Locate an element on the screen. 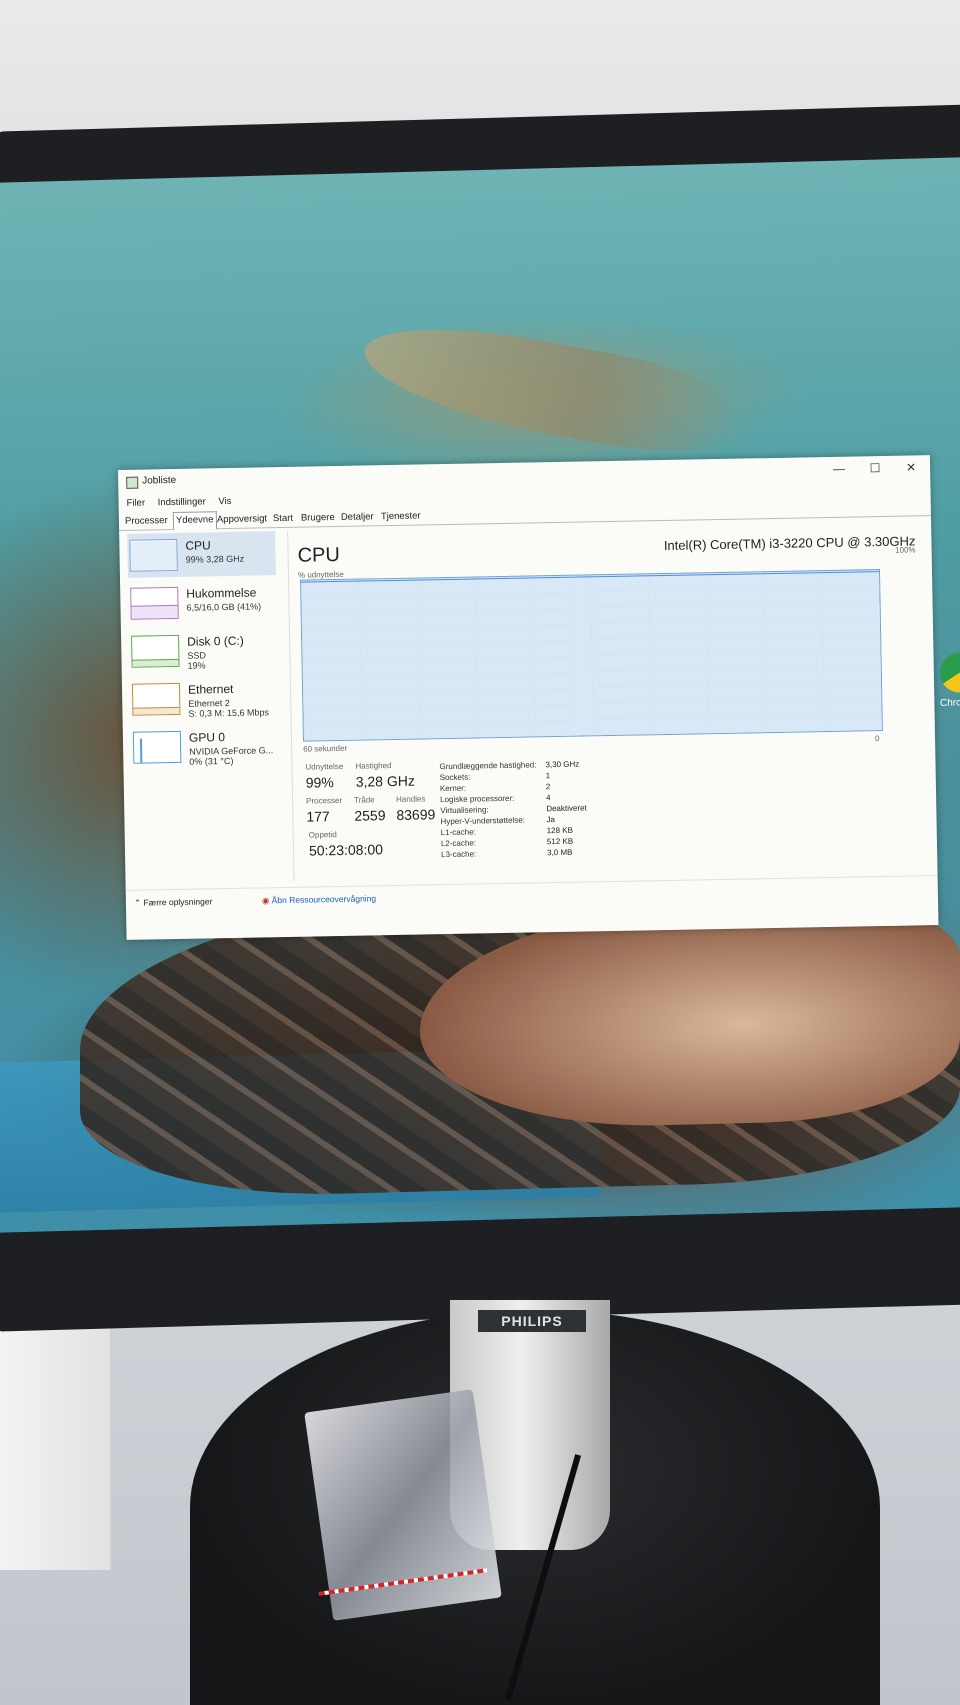  white-box is located at coordinates (56, 1440).